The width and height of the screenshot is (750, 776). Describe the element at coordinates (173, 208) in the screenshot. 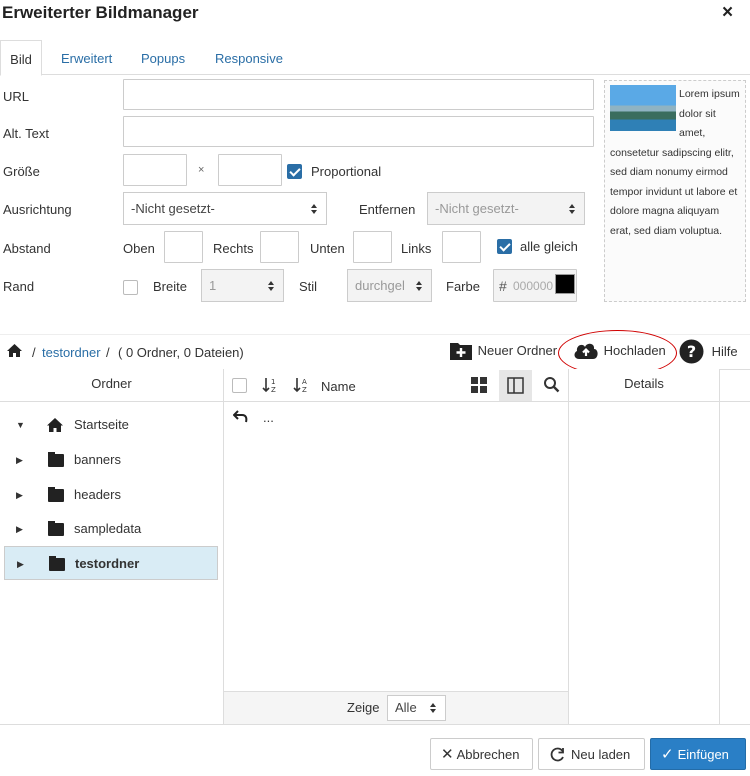

I see `align-select-value: -Nicht gesetzt-` at that location.